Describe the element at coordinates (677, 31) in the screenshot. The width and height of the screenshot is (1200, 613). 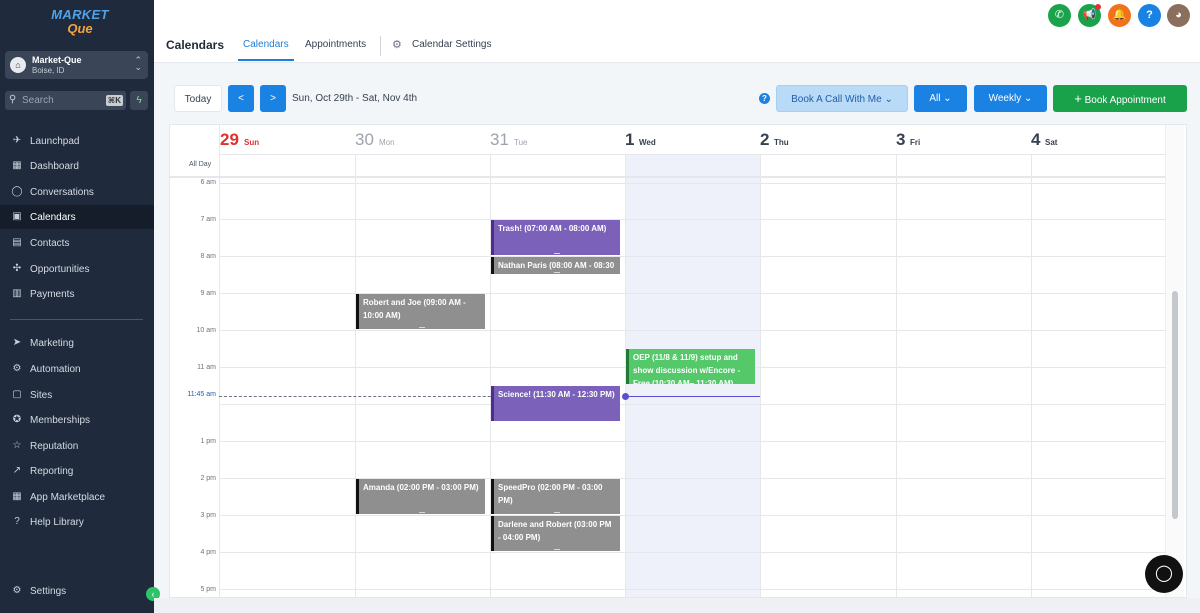
I see `top-bar` at that location.